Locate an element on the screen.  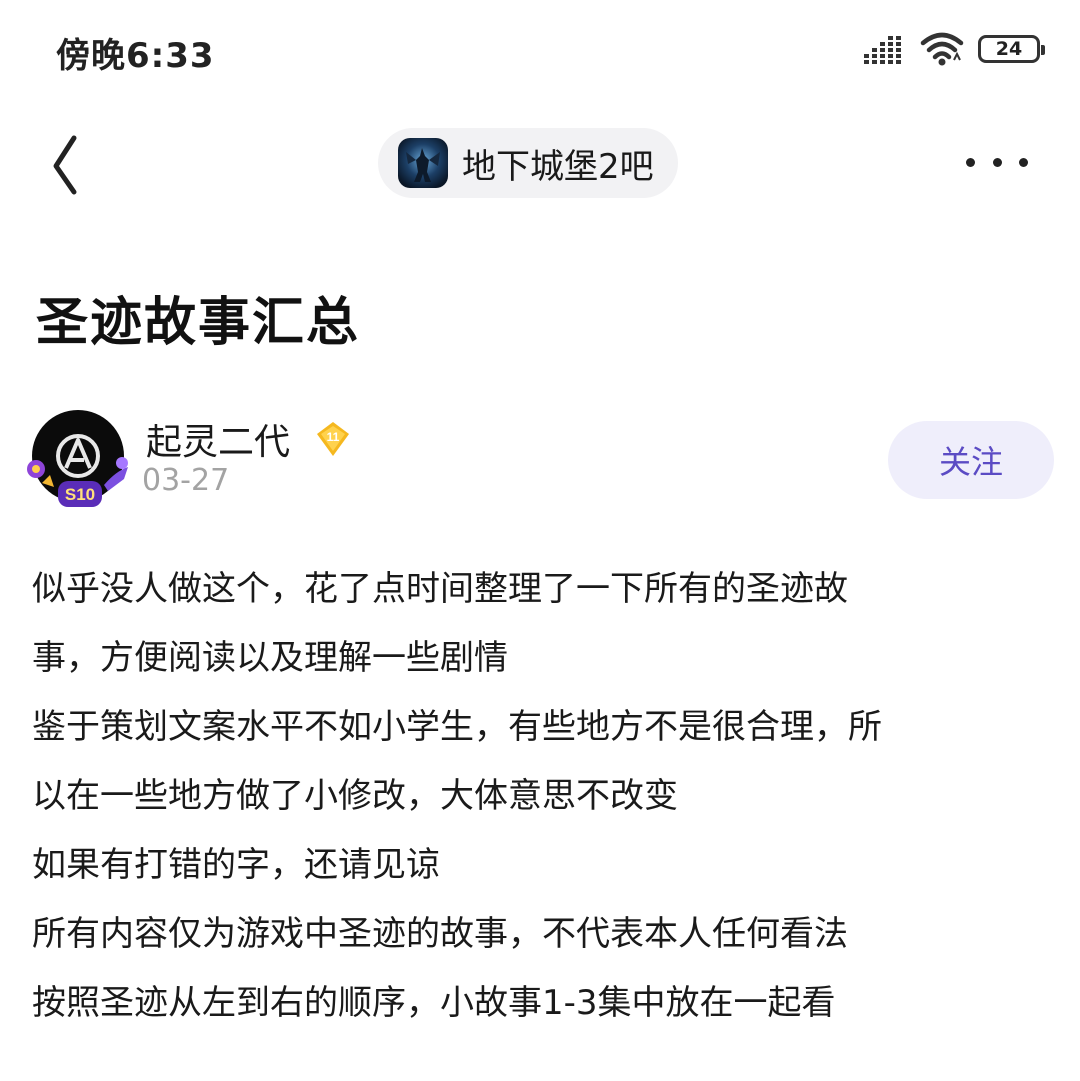
body-line: 鉴于策划文案水平不如小学生，有些地方不是很合理，所 is located at coordinates (457, 727).